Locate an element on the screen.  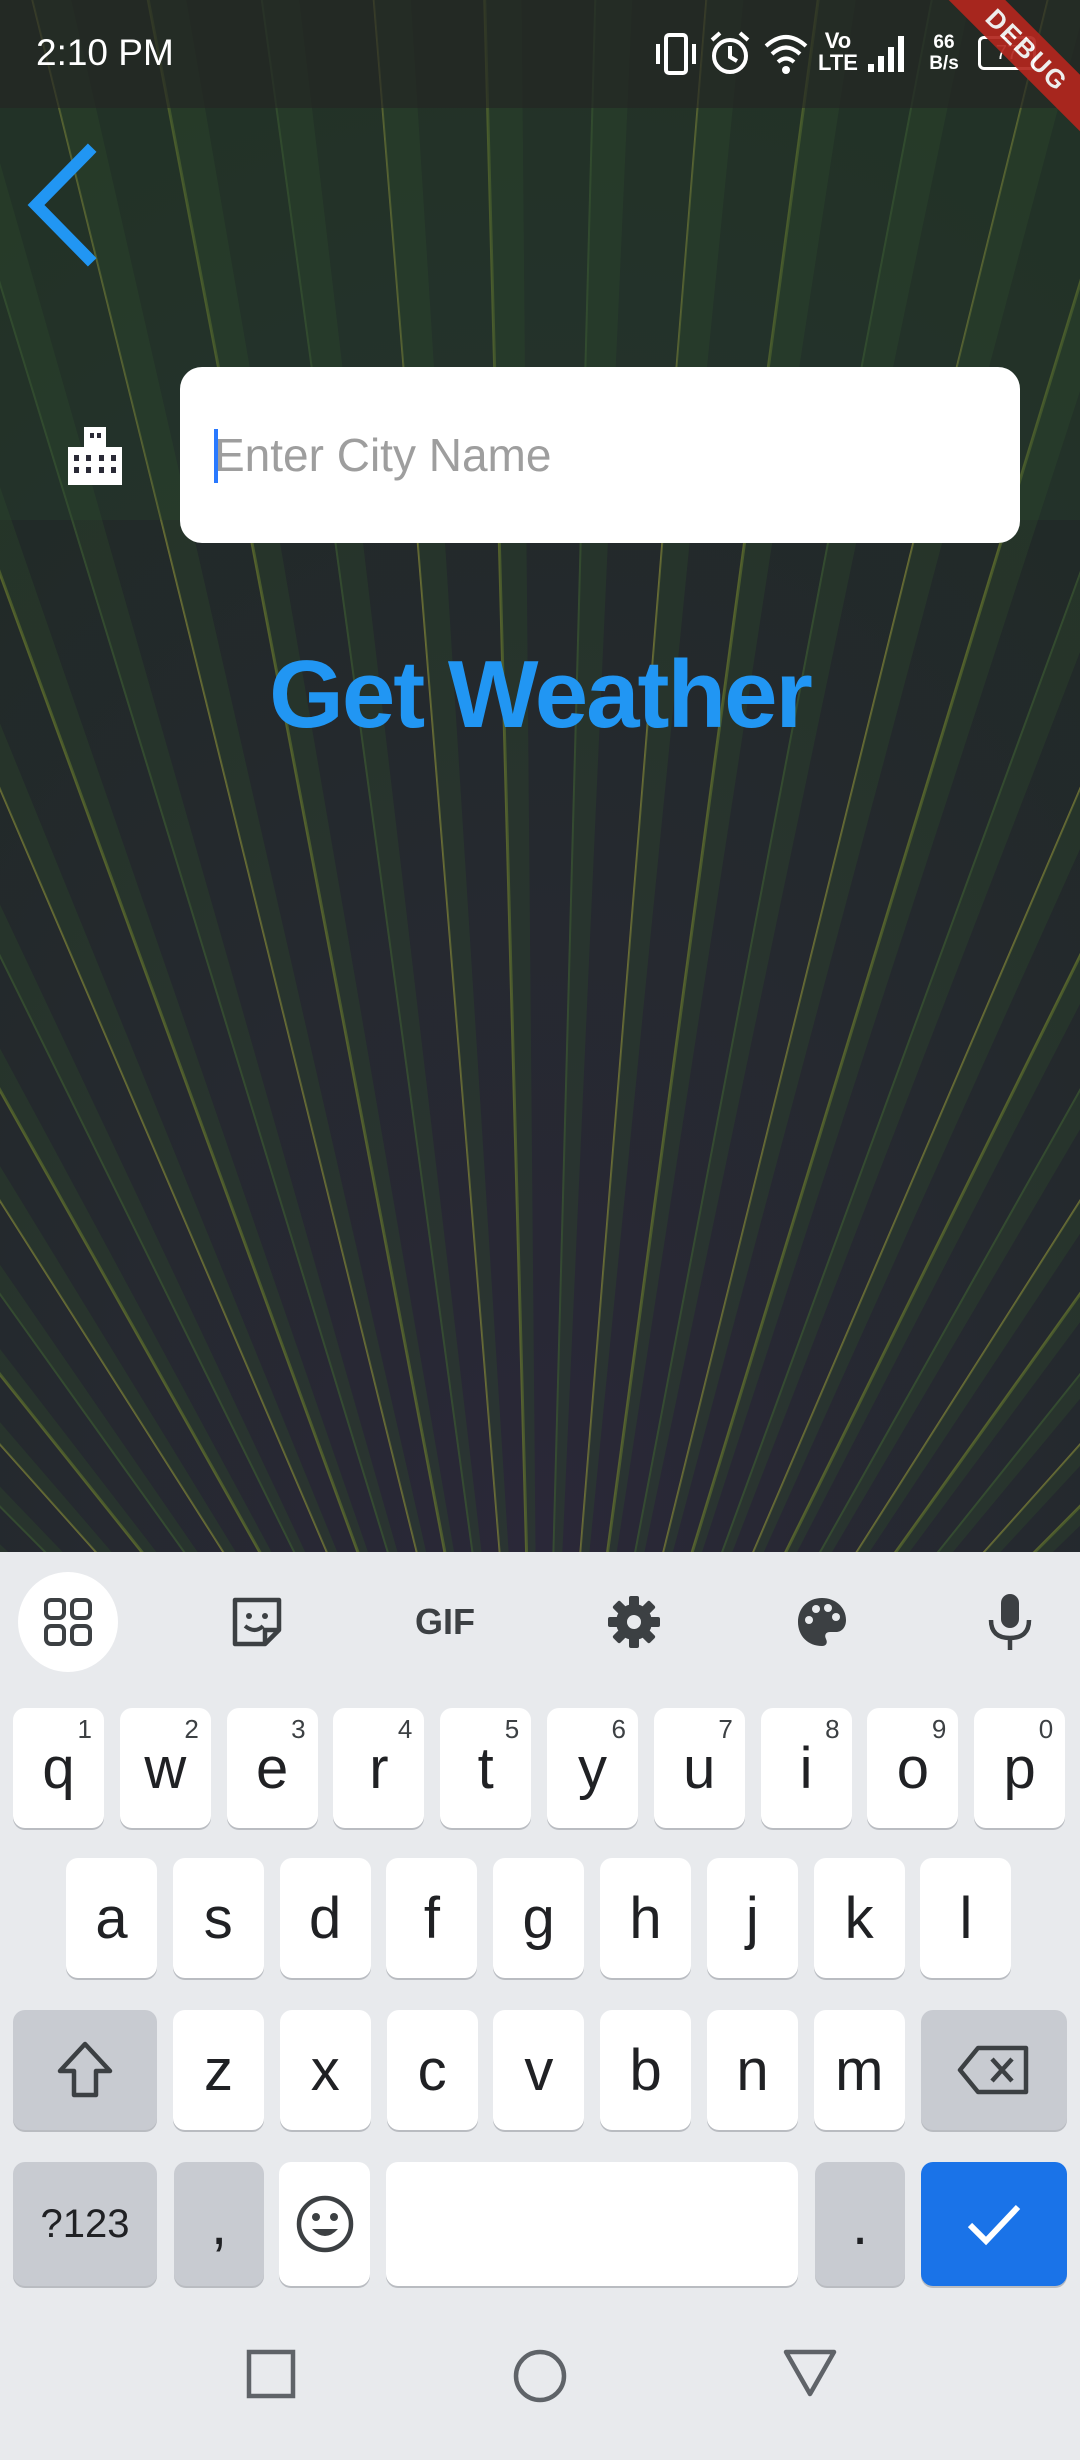
keyboard-settings-button is located at coordinates (634, 1622).